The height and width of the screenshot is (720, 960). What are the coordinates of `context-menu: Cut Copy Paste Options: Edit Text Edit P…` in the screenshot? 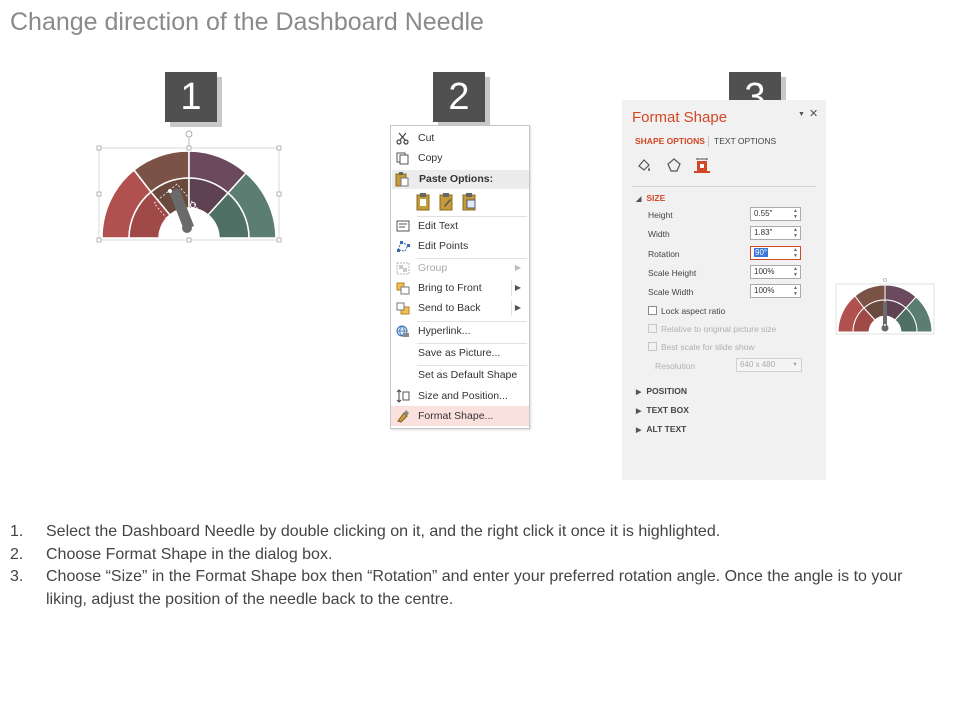 It's located at (460, 277).